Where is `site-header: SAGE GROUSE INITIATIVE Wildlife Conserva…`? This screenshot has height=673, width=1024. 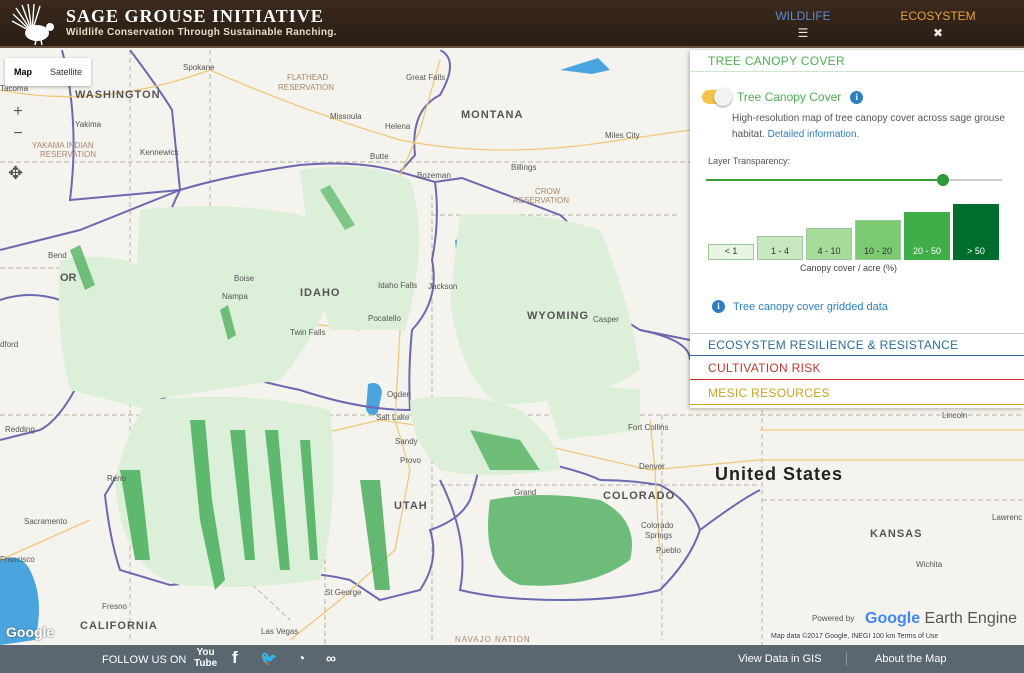
site-header: SAGE GROUSE INITIATIVE Wildlife Conserva… is located at coordinates (512, 24).